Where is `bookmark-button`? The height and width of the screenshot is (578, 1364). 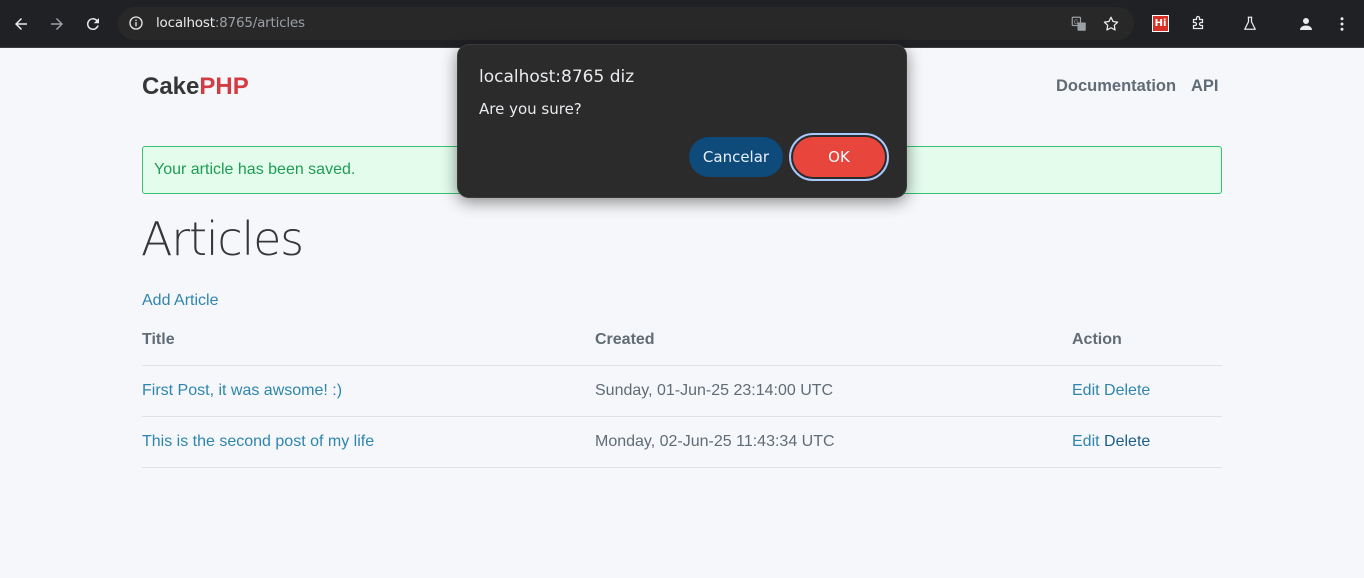
bookmark-button is located at coordinates (1111, 24).